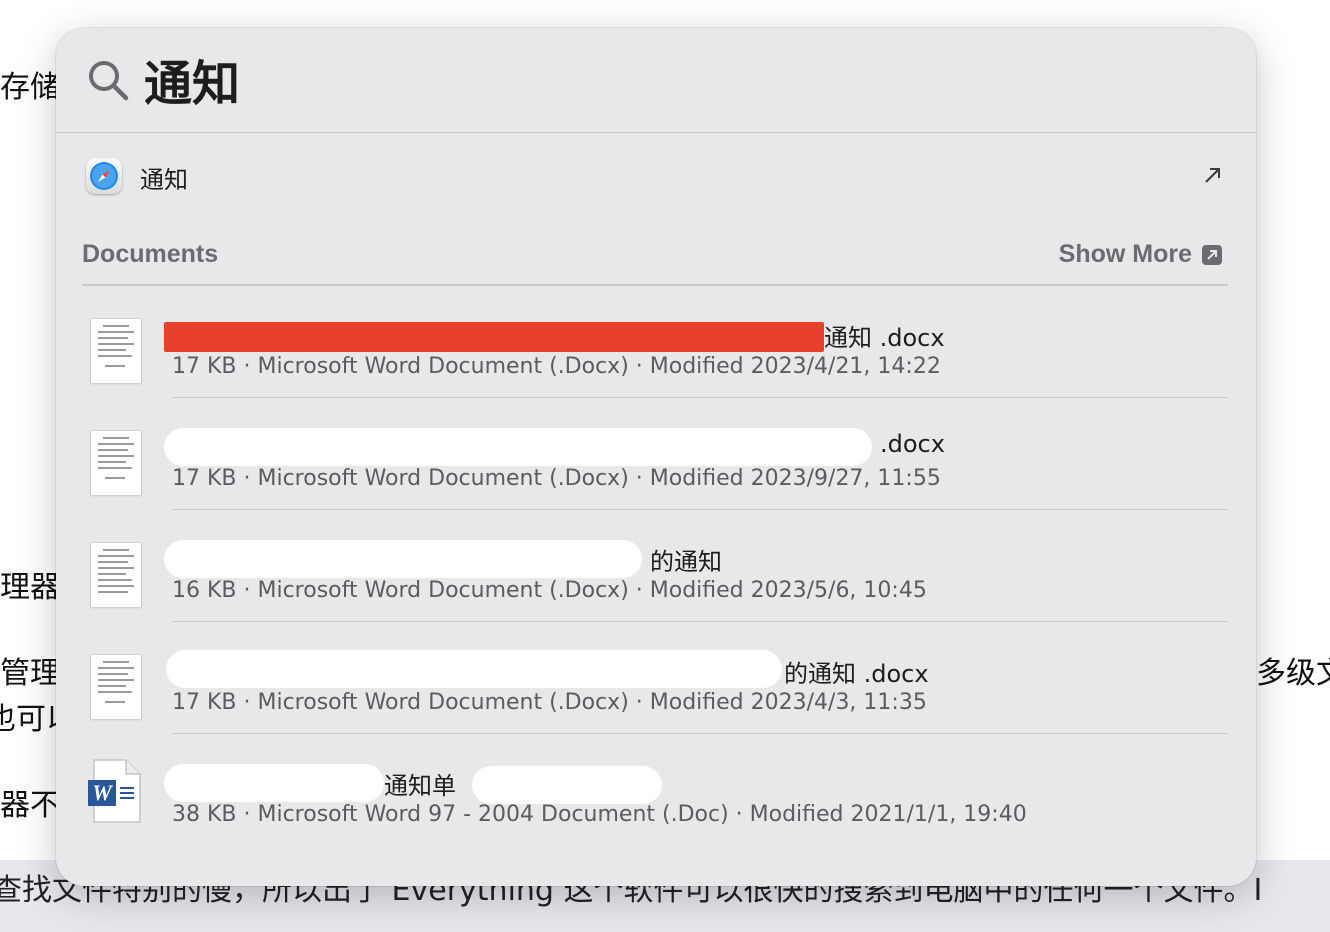  I want to click on background-text-fragment: 管理, so click(30, 673).